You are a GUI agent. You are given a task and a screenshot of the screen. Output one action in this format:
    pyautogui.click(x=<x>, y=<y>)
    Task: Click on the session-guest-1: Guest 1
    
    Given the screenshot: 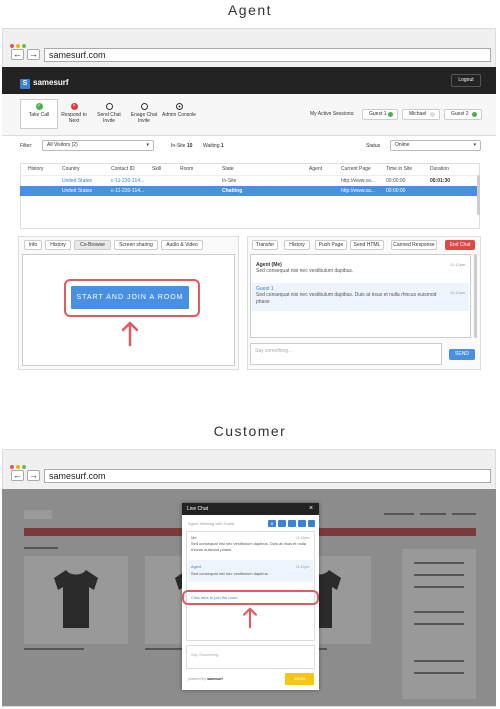 What is the action you would take?
    pyautogui.click(x=380, y=114)
    